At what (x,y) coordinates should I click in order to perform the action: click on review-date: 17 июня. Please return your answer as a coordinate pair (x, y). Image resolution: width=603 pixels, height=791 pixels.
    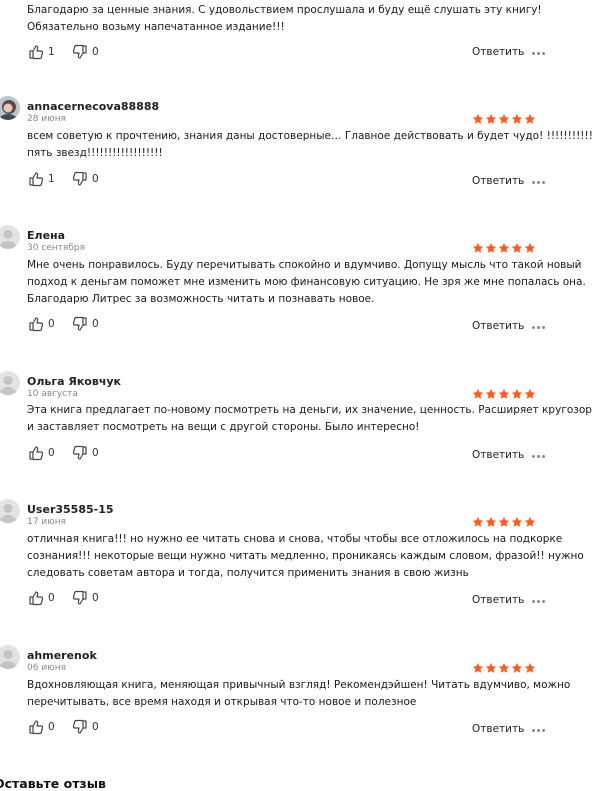
    Looking at the image, I should click on (47, 522).